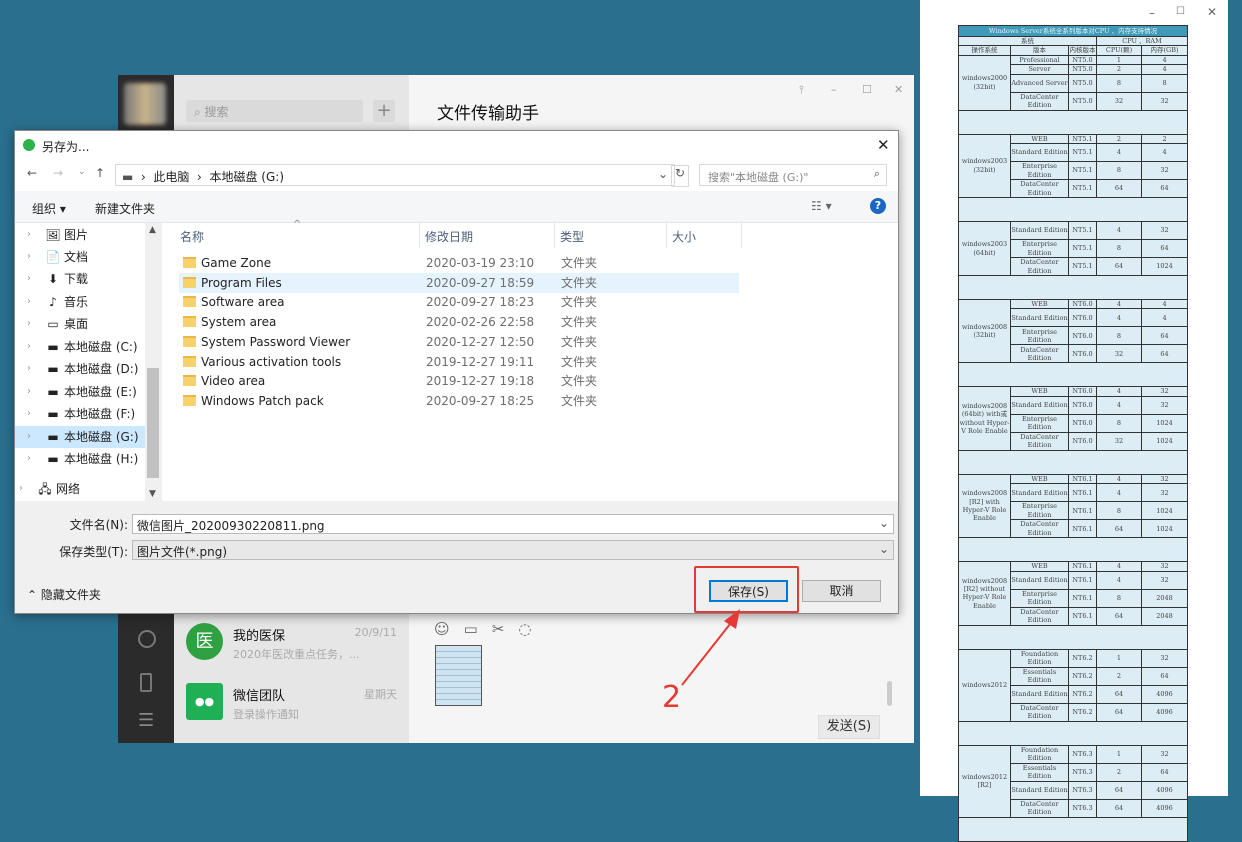 The image size is (1242, 842). I want to click on tree-item: › ▬ 本地磁盘 (E:), so click(80, 392).